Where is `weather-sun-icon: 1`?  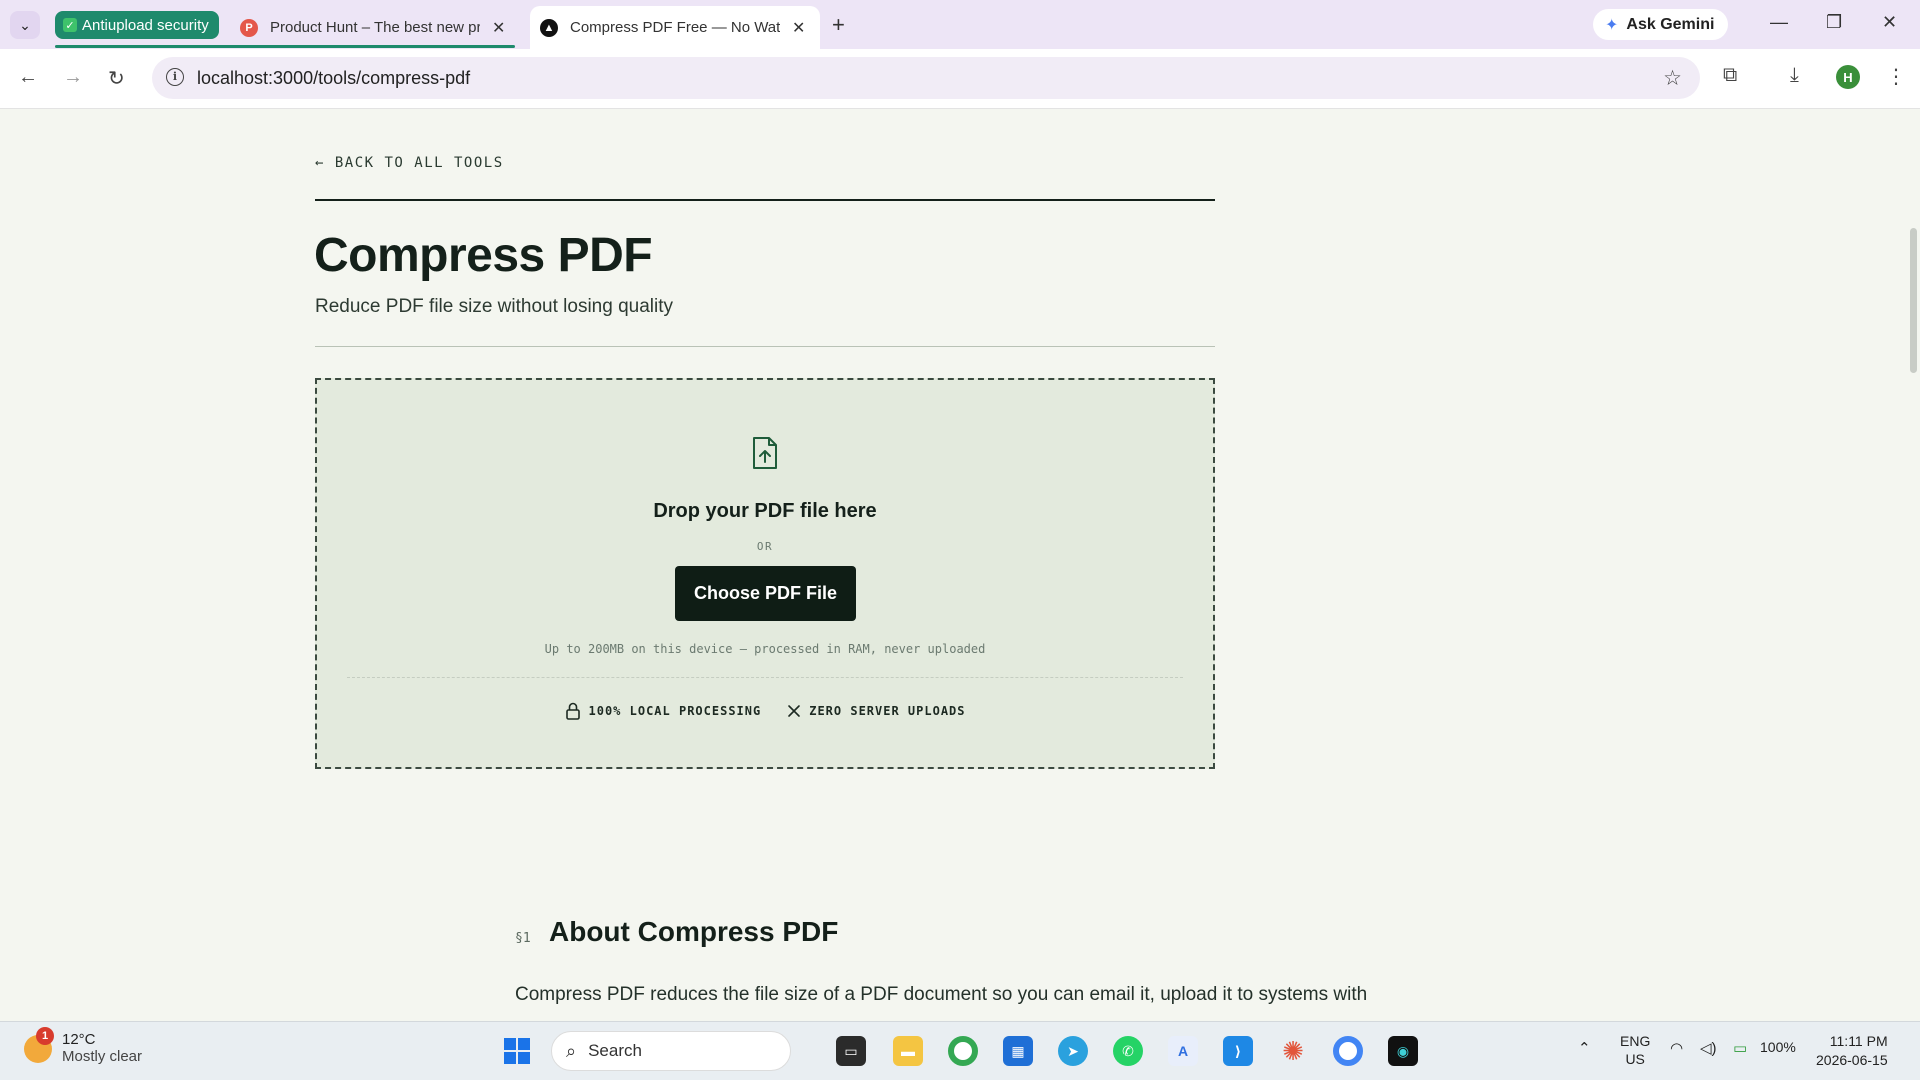 weather-sun-icon: 1 is located at coordinates (39, 1045).